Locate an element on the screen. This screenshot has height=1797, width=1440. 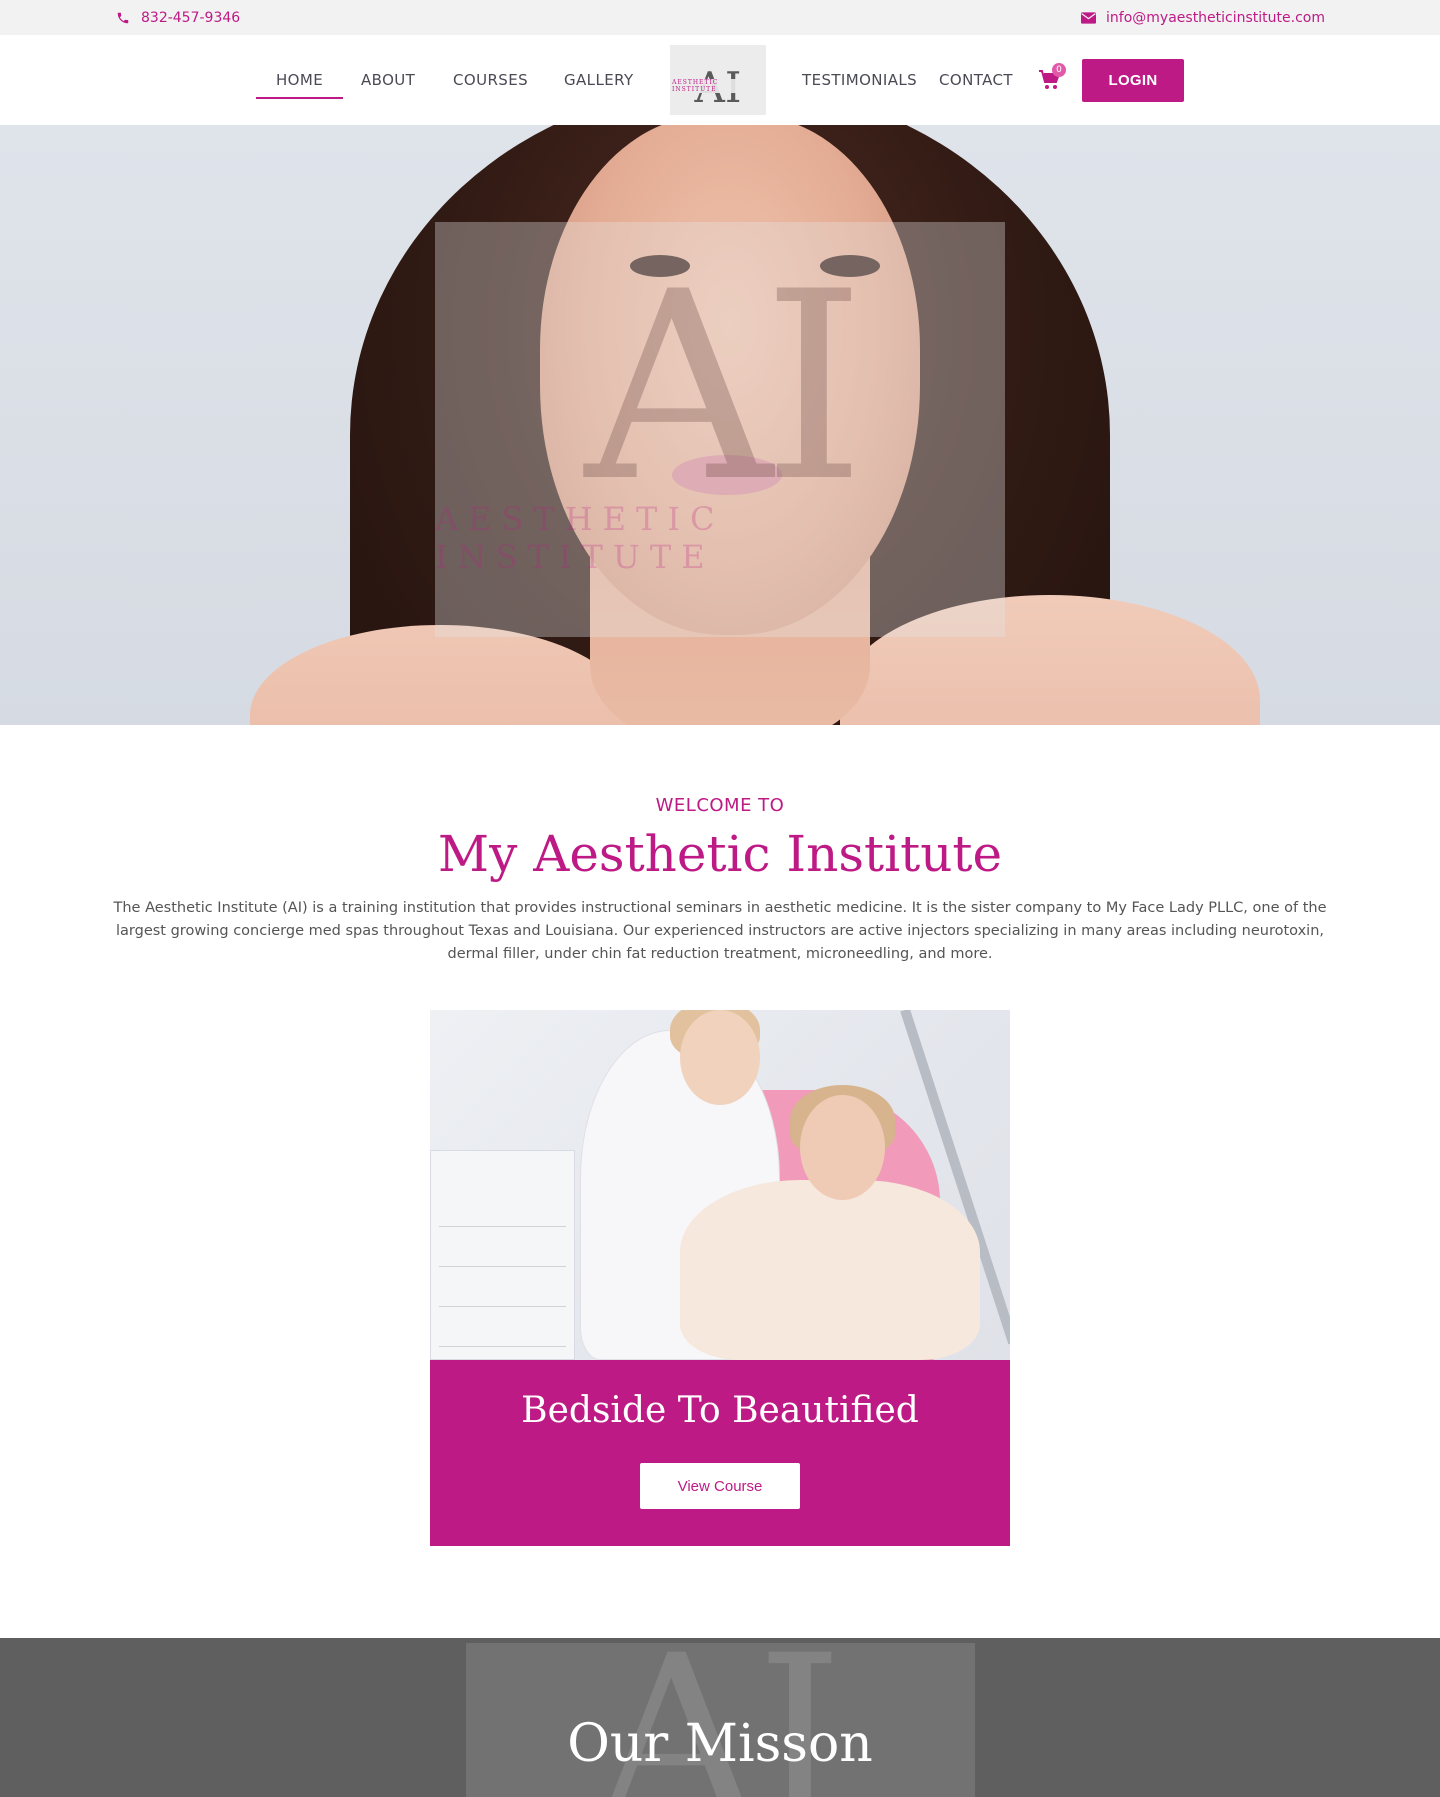
cart-count-badge: 0 is located at coordinates (1059, 70).